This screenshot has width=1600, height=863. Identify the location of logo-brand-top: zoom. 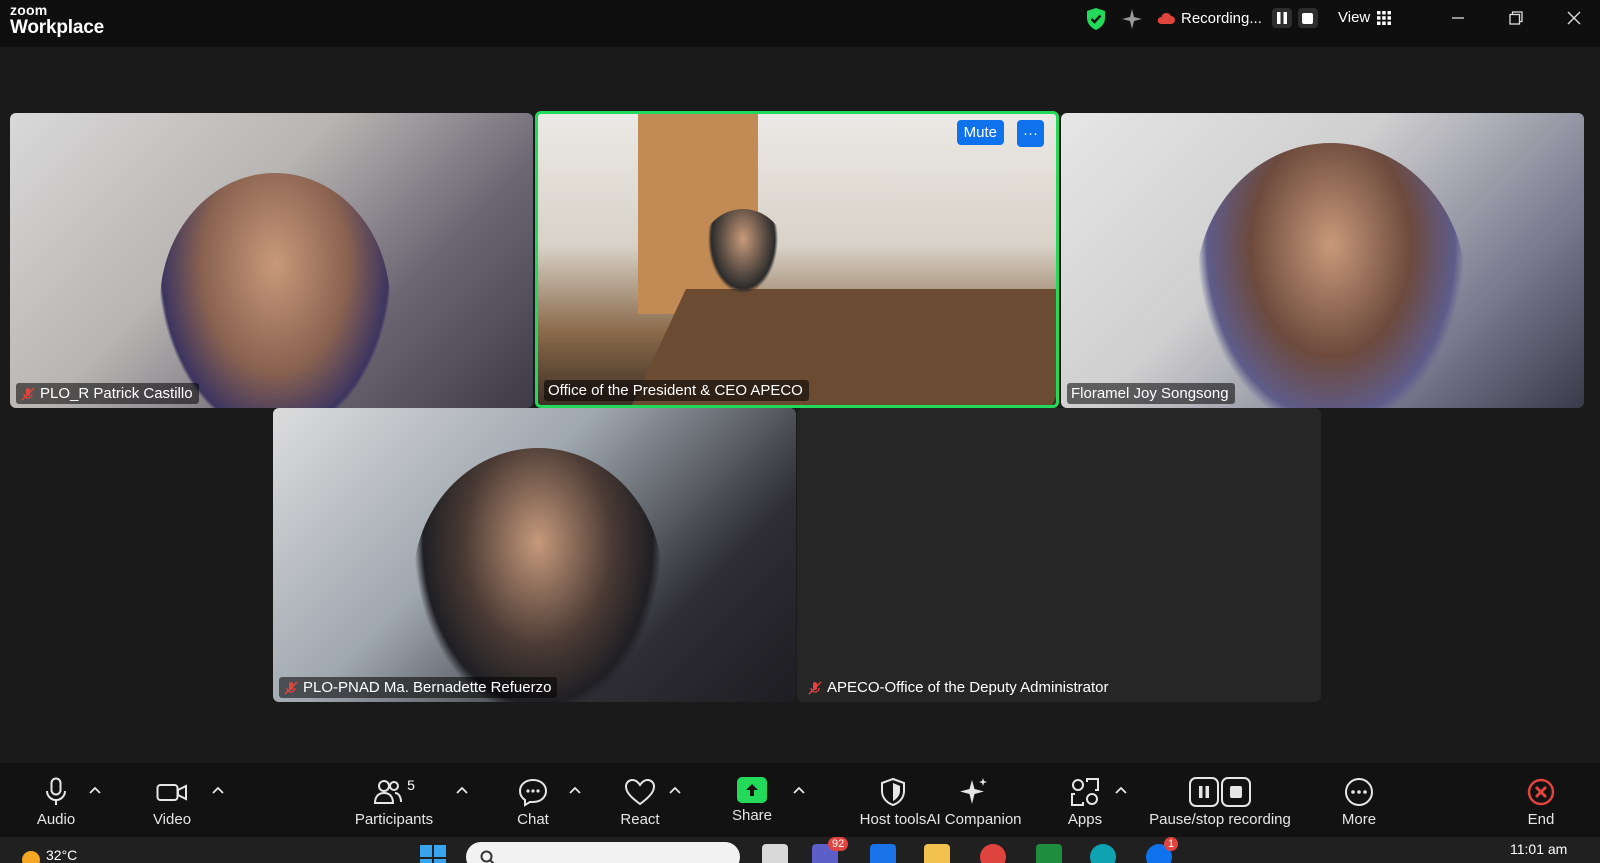
(29, 10).